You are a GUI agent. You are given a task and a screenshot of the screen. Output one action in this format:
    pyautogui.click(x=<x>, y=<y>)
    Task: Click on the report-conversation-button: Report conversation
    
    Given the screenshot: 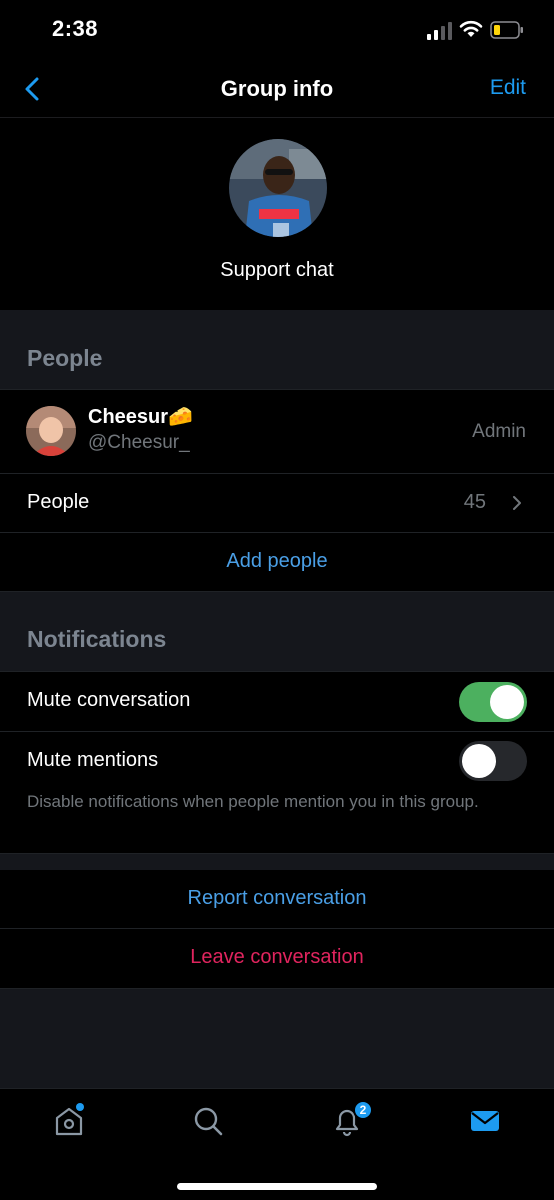 What is the action you would take?
    pyautogui.click(x=277, y=898)
    